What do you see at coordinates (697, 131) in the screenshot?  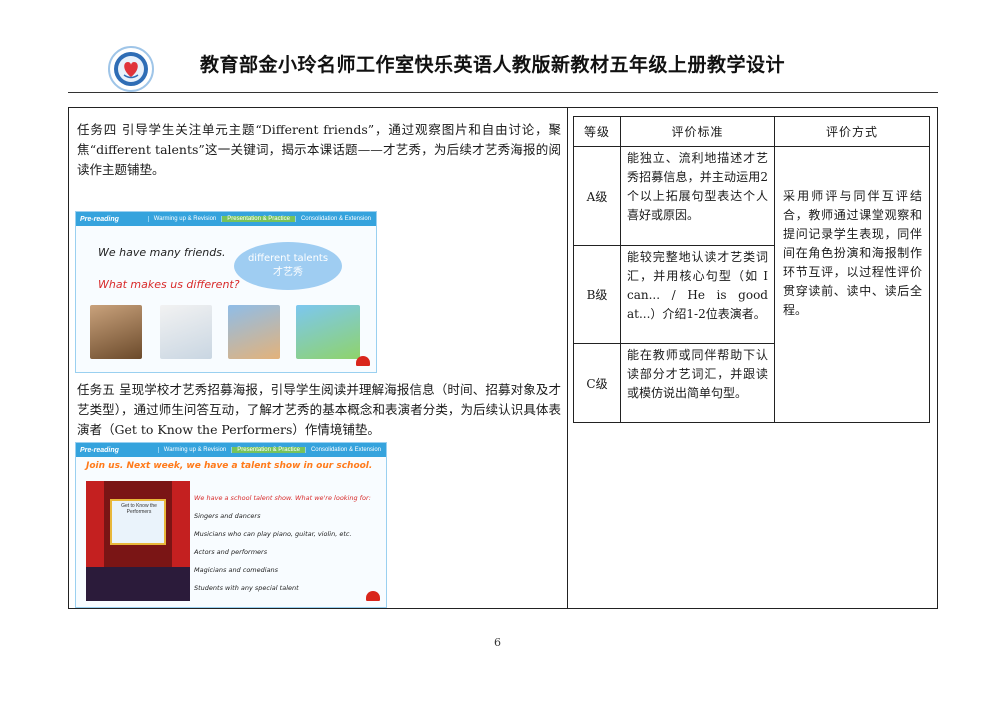 I see `header-criteria: 评价标准` at bounding box center [697, 131].